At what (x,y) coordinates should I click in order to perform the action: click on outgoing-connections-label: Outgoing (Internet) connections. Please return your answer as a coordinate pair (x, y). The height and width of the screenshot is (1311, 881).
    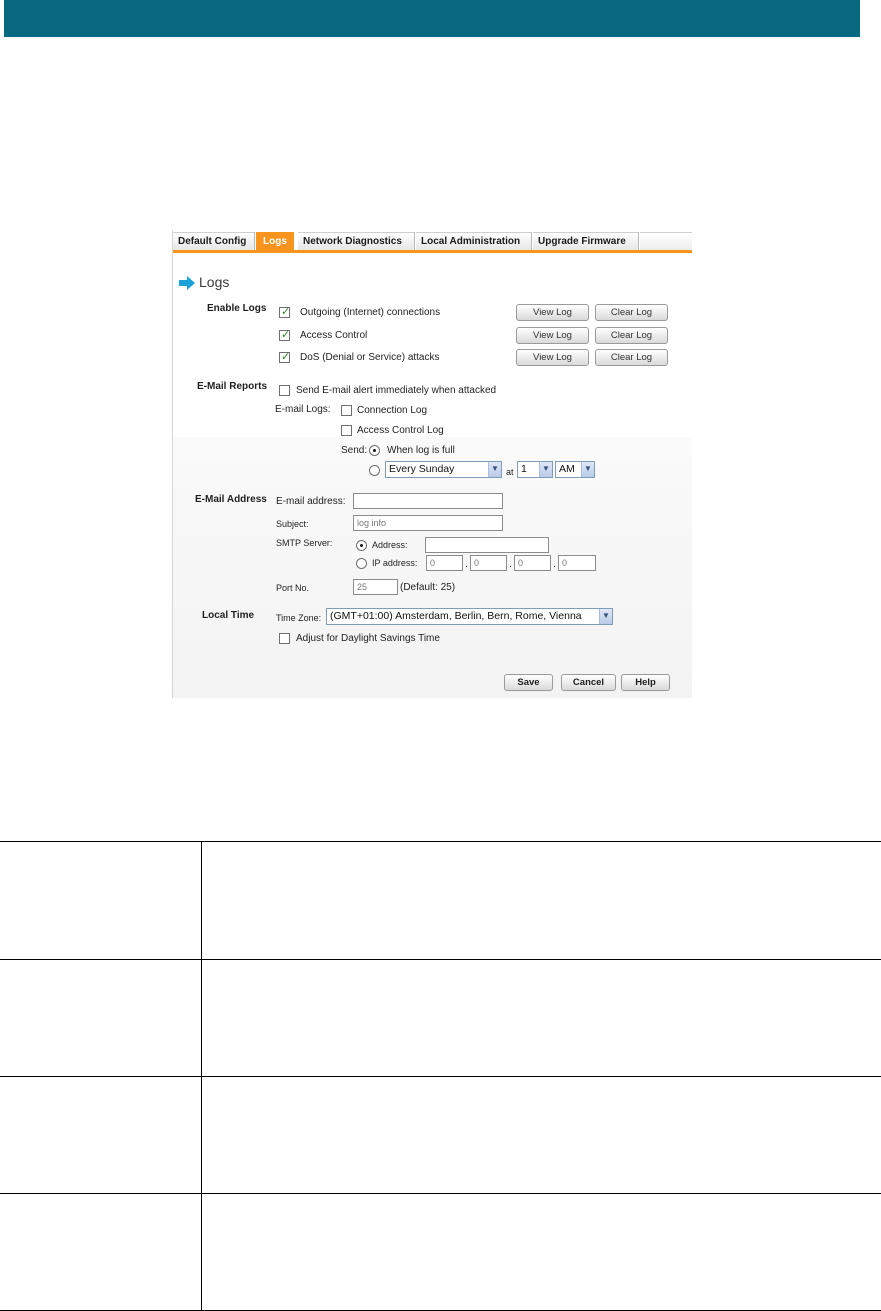
    Looking at the image, I should click on (370, 312).